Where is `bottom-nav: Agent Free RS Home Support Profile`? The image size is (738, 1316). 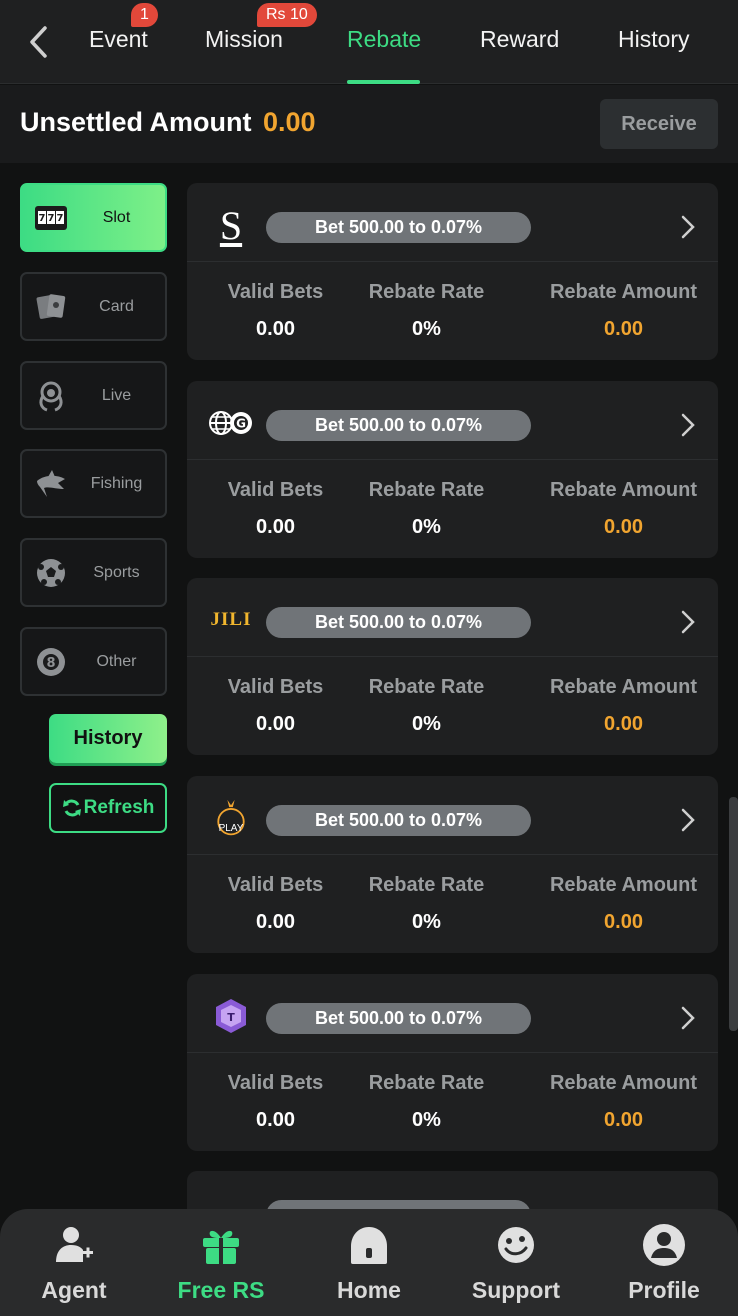
bottom-nav: Agent Free RS Home Support Profile is located at coordinates (369, 1262).